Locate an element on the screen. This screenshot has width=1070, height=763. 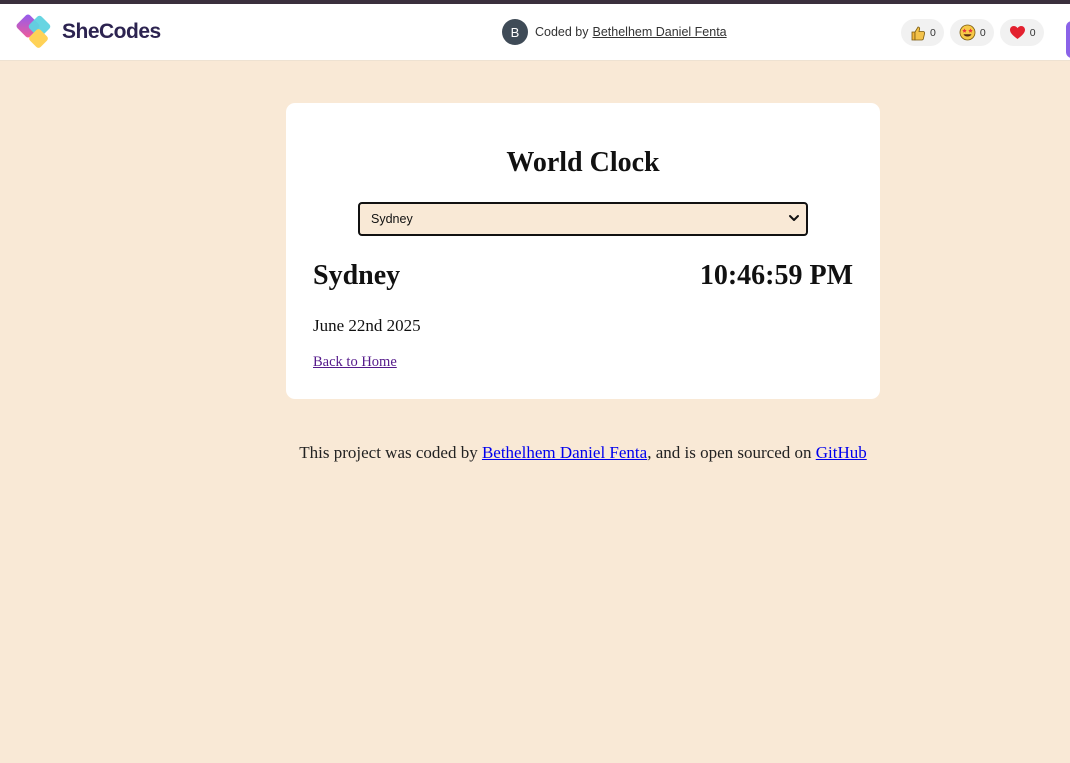
heart-icon is located at coordinates (1017, 32).